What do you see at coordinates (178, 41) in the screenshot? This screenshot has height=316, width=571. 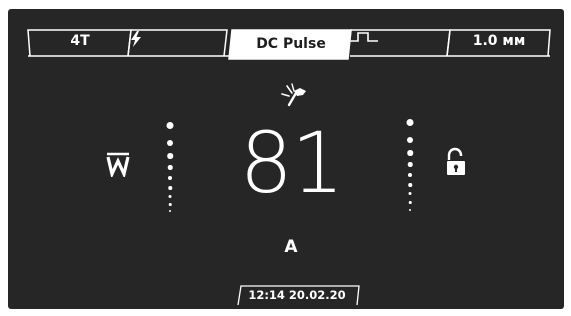 I see `tab-lightning` at bounding box center [178, 41].